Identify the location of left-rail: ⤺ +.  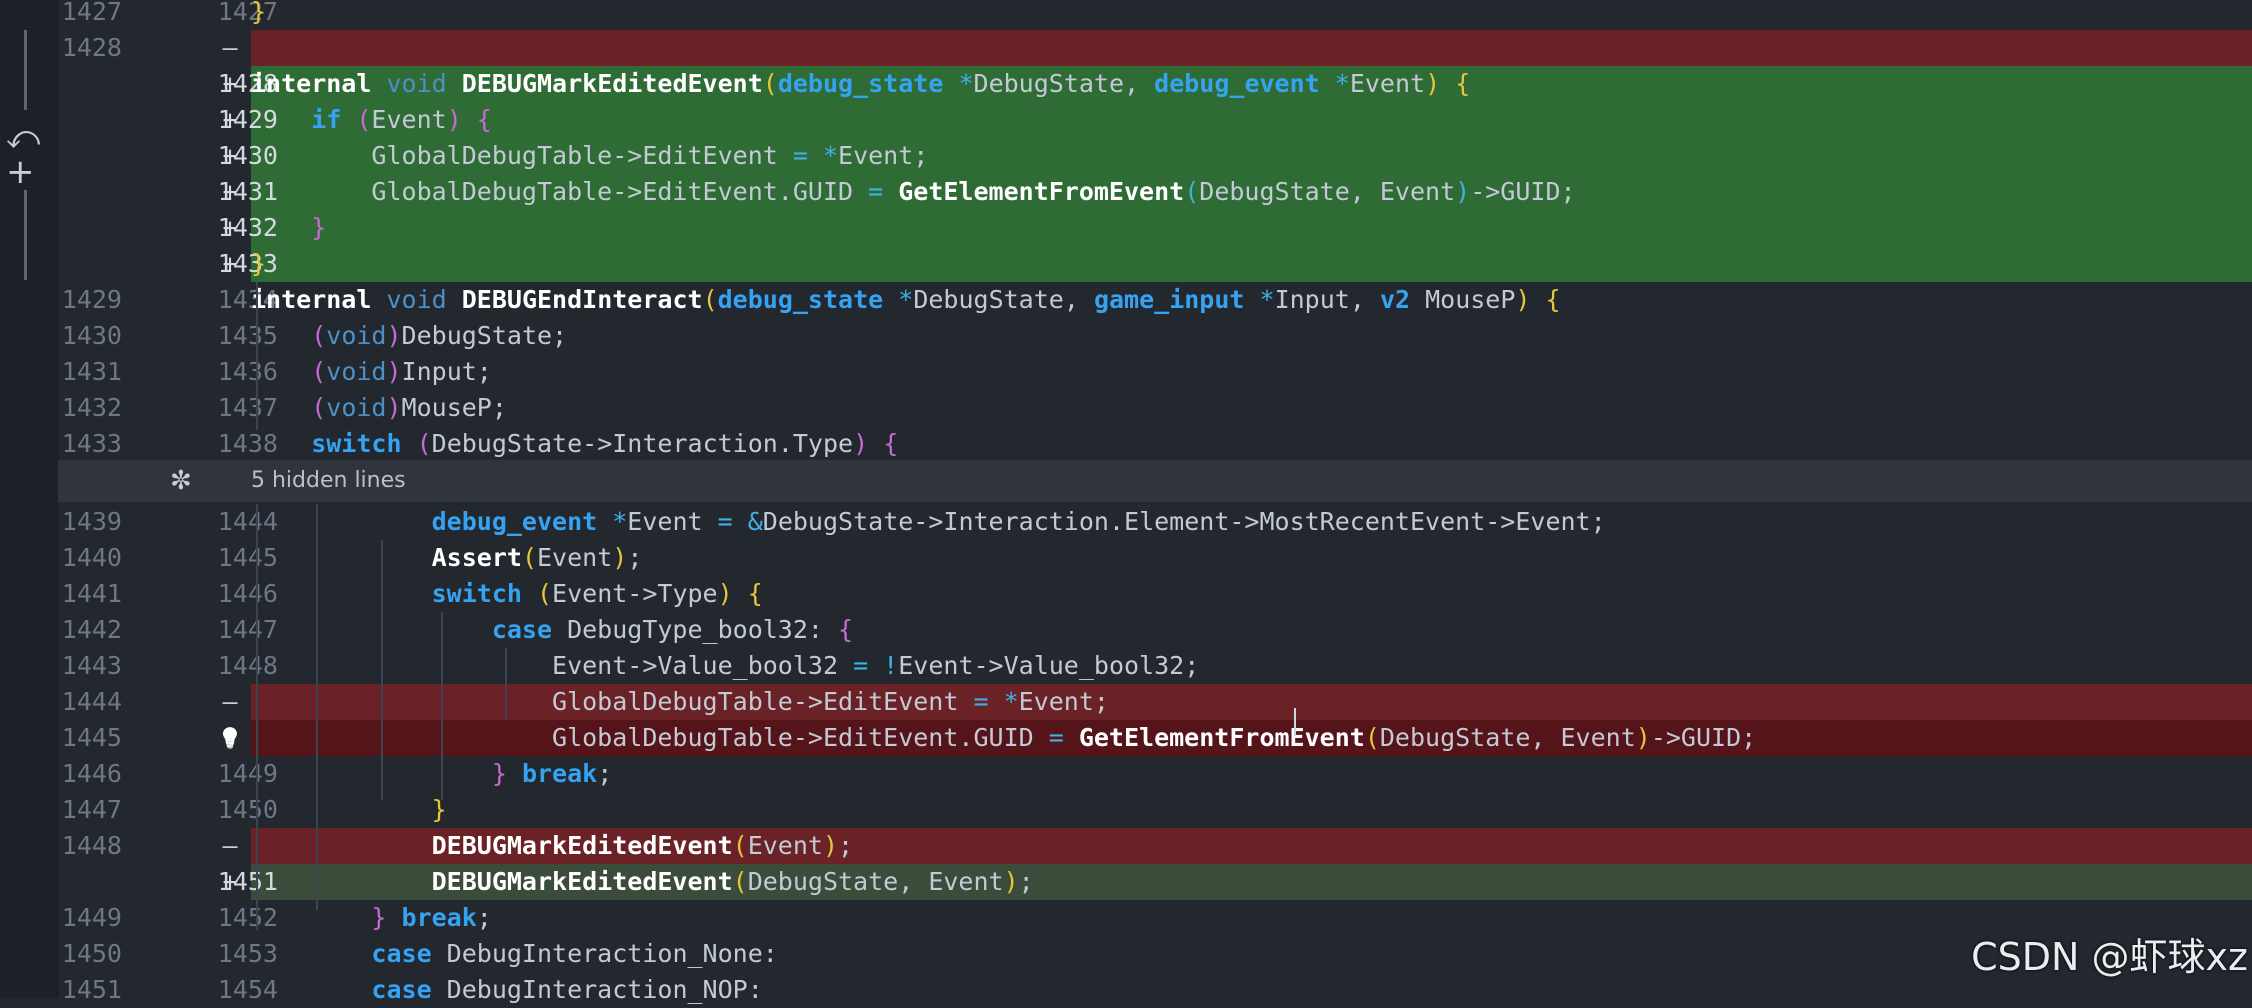
(29, 499).